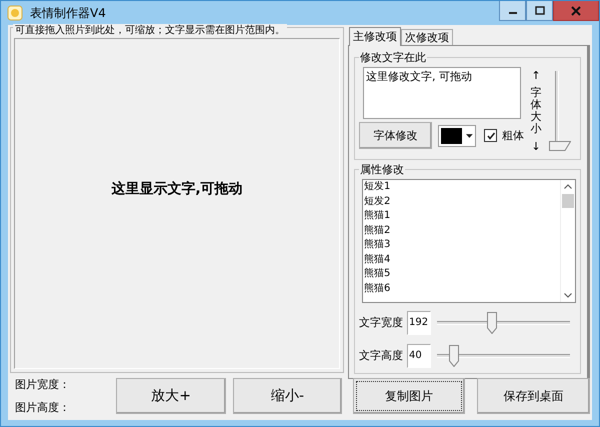 This screenshot has height=427, width=600. What do you see at coordinates (567, 241) in the screenshot?
I see `scrollbar` at bounding box center [567, 241].